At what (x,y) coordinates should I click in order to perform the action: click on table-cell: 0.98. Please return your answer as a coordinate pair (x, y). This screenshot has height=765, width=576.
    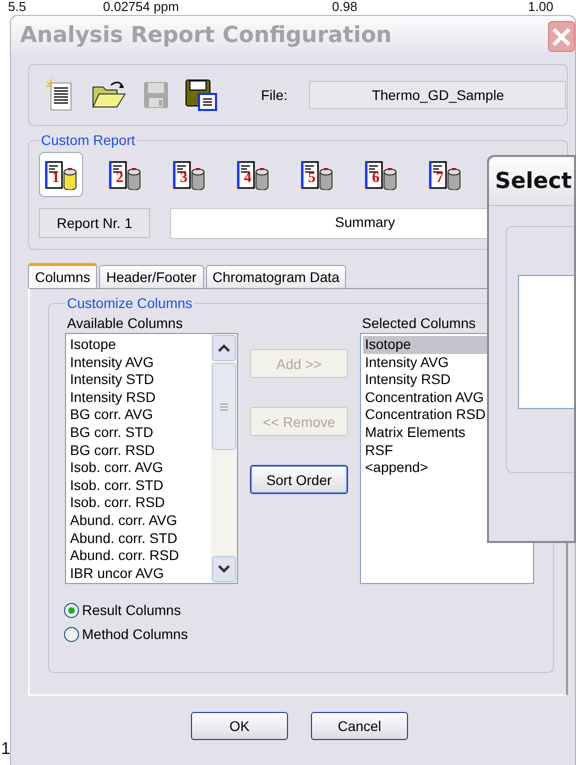
    Looking at the image, I should click on (345, 7).